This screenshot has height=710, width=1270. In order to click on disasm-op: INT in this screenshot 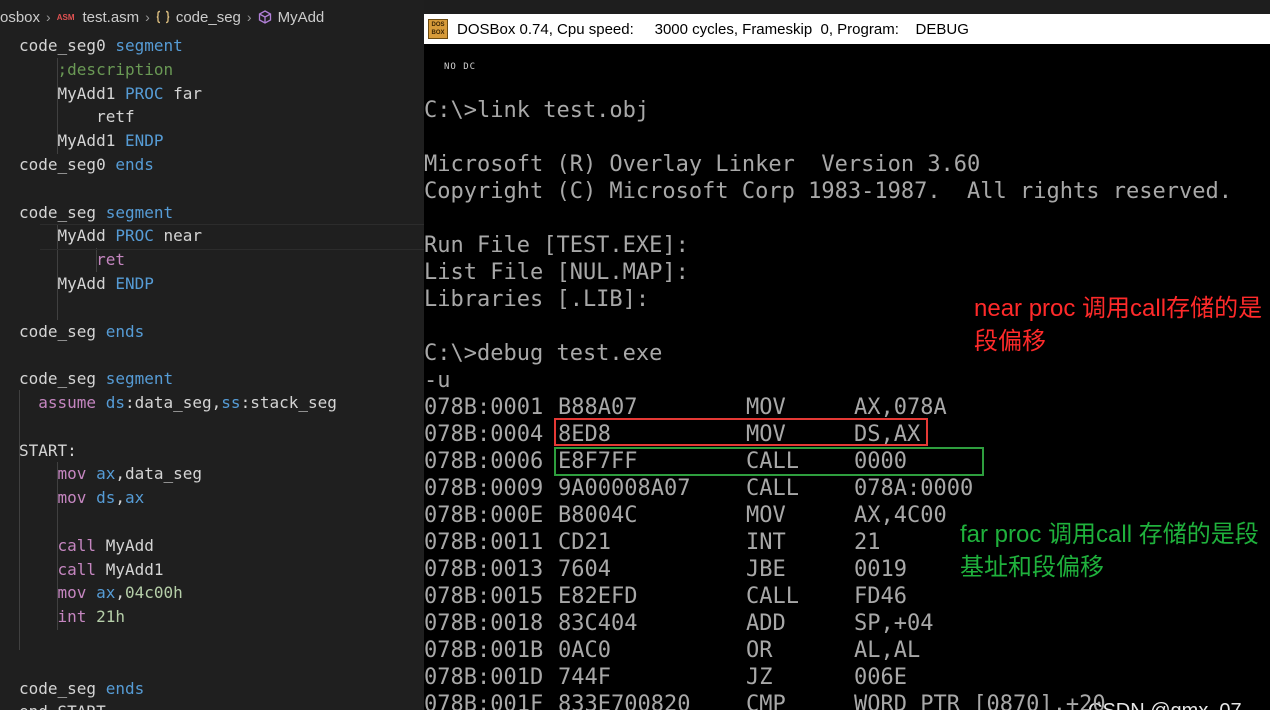, I will do `click(766, 542)`.